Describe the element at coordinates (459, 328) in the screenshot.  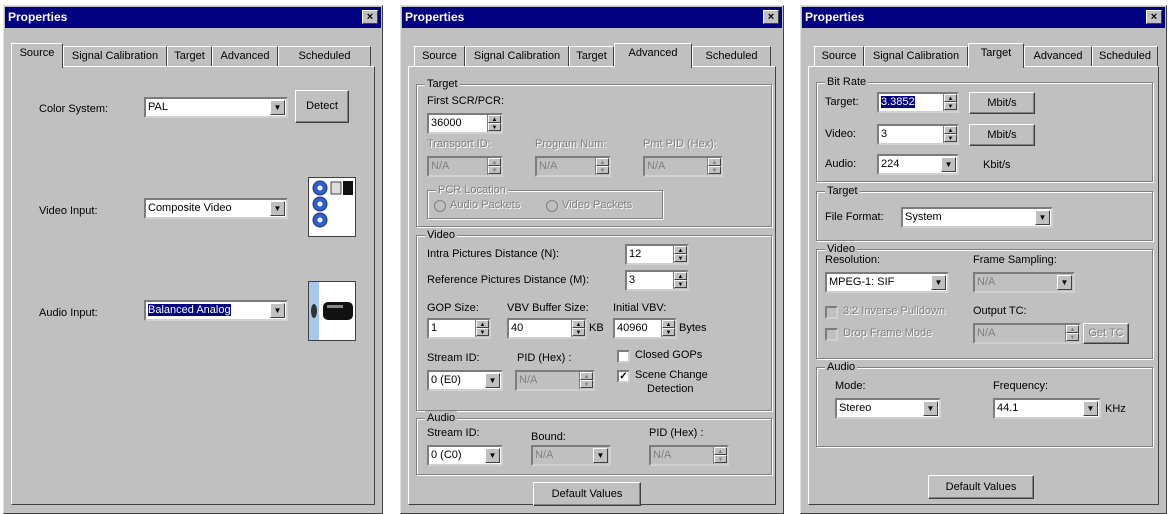
I see `gop-size-input: 1 ▲ ▼` at that location.